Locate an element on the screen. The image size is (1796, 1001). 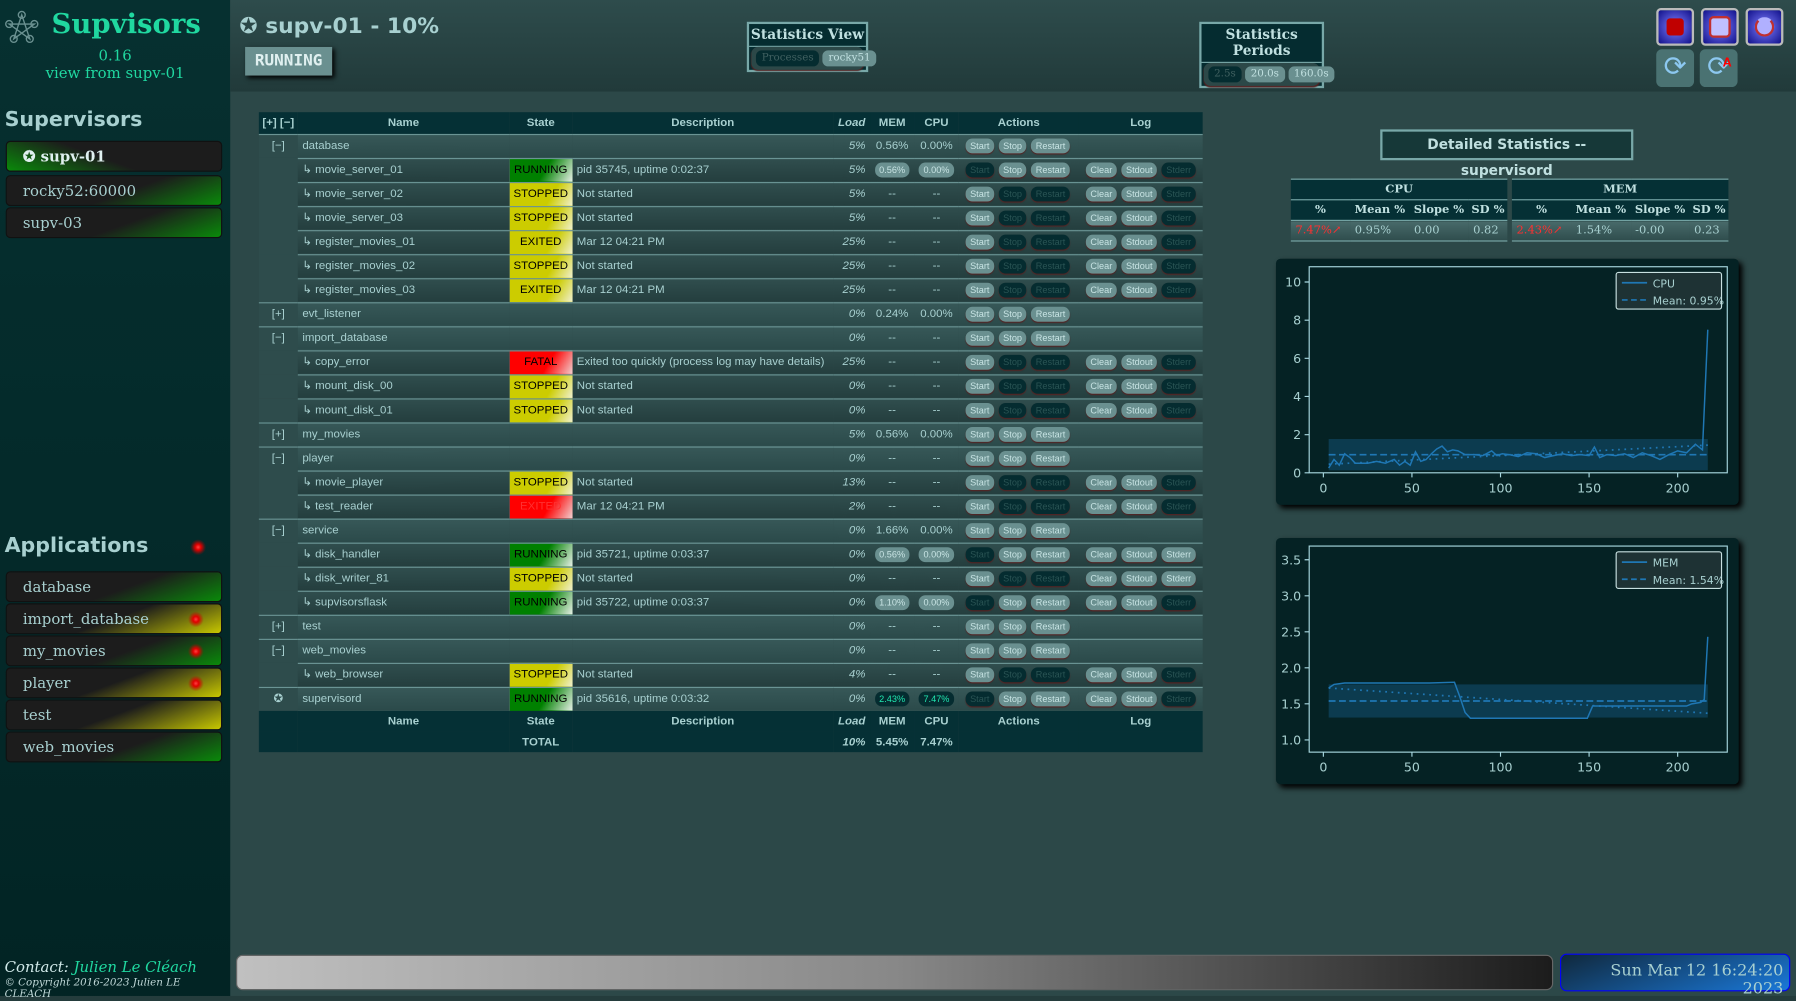
name-cell: ↳ mount_disk_00 is located at coordinates (403, 386).